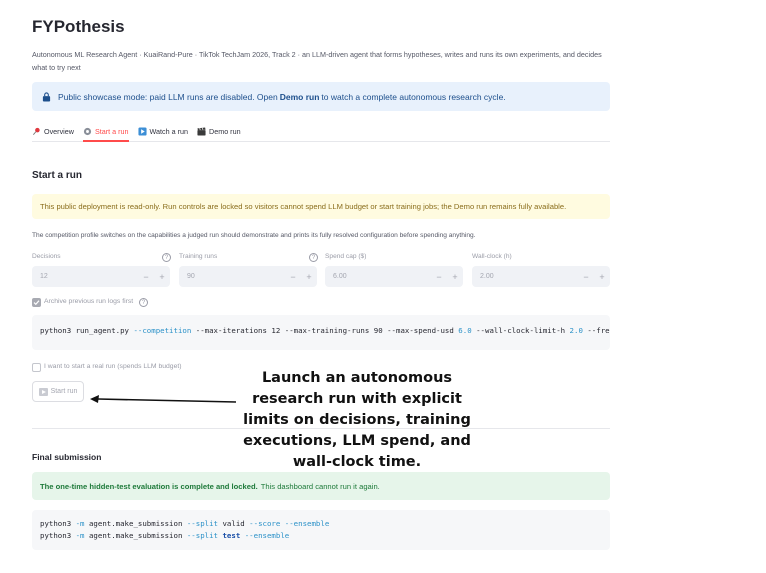  What do you see at coordinates (321, 428) in the screenshot?
I see `section-divider` at bounding box center [321, 428].